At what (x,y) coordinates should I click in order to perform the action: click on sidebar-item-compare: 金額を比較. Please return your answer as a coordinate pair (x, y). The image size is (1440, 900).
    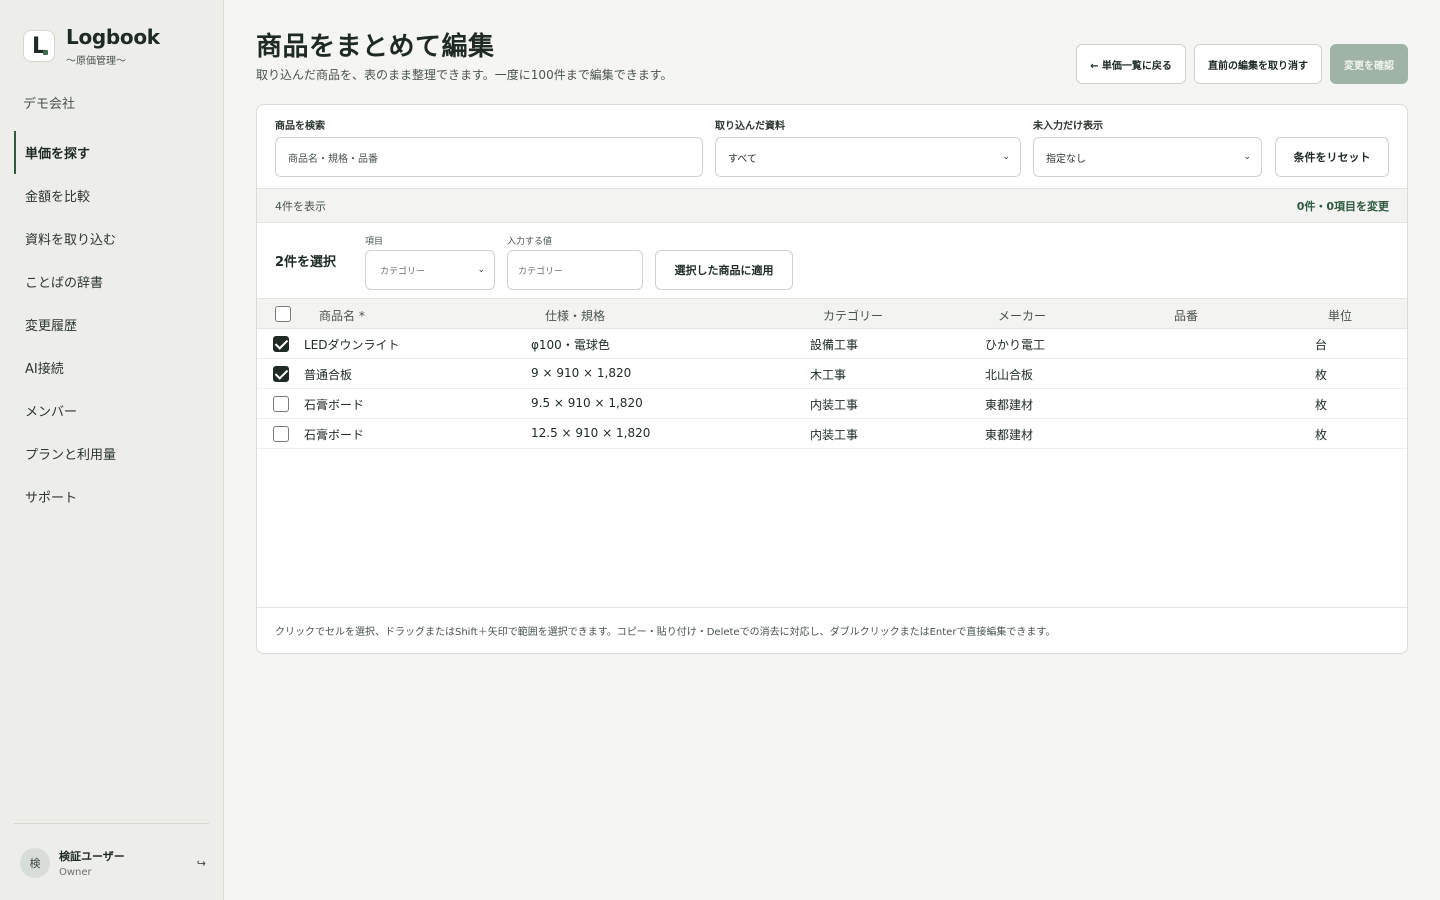
    Looking at the image, I should click on (112, 195).